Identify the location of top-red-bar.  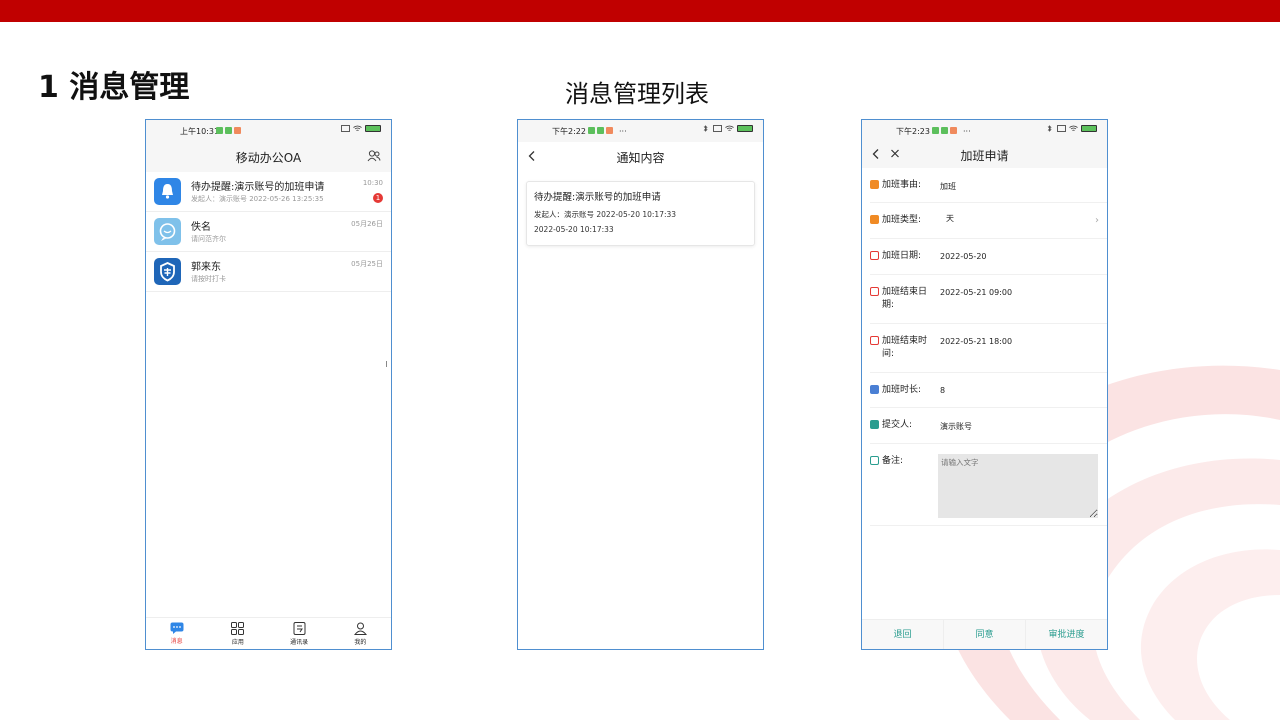
(640, 11).